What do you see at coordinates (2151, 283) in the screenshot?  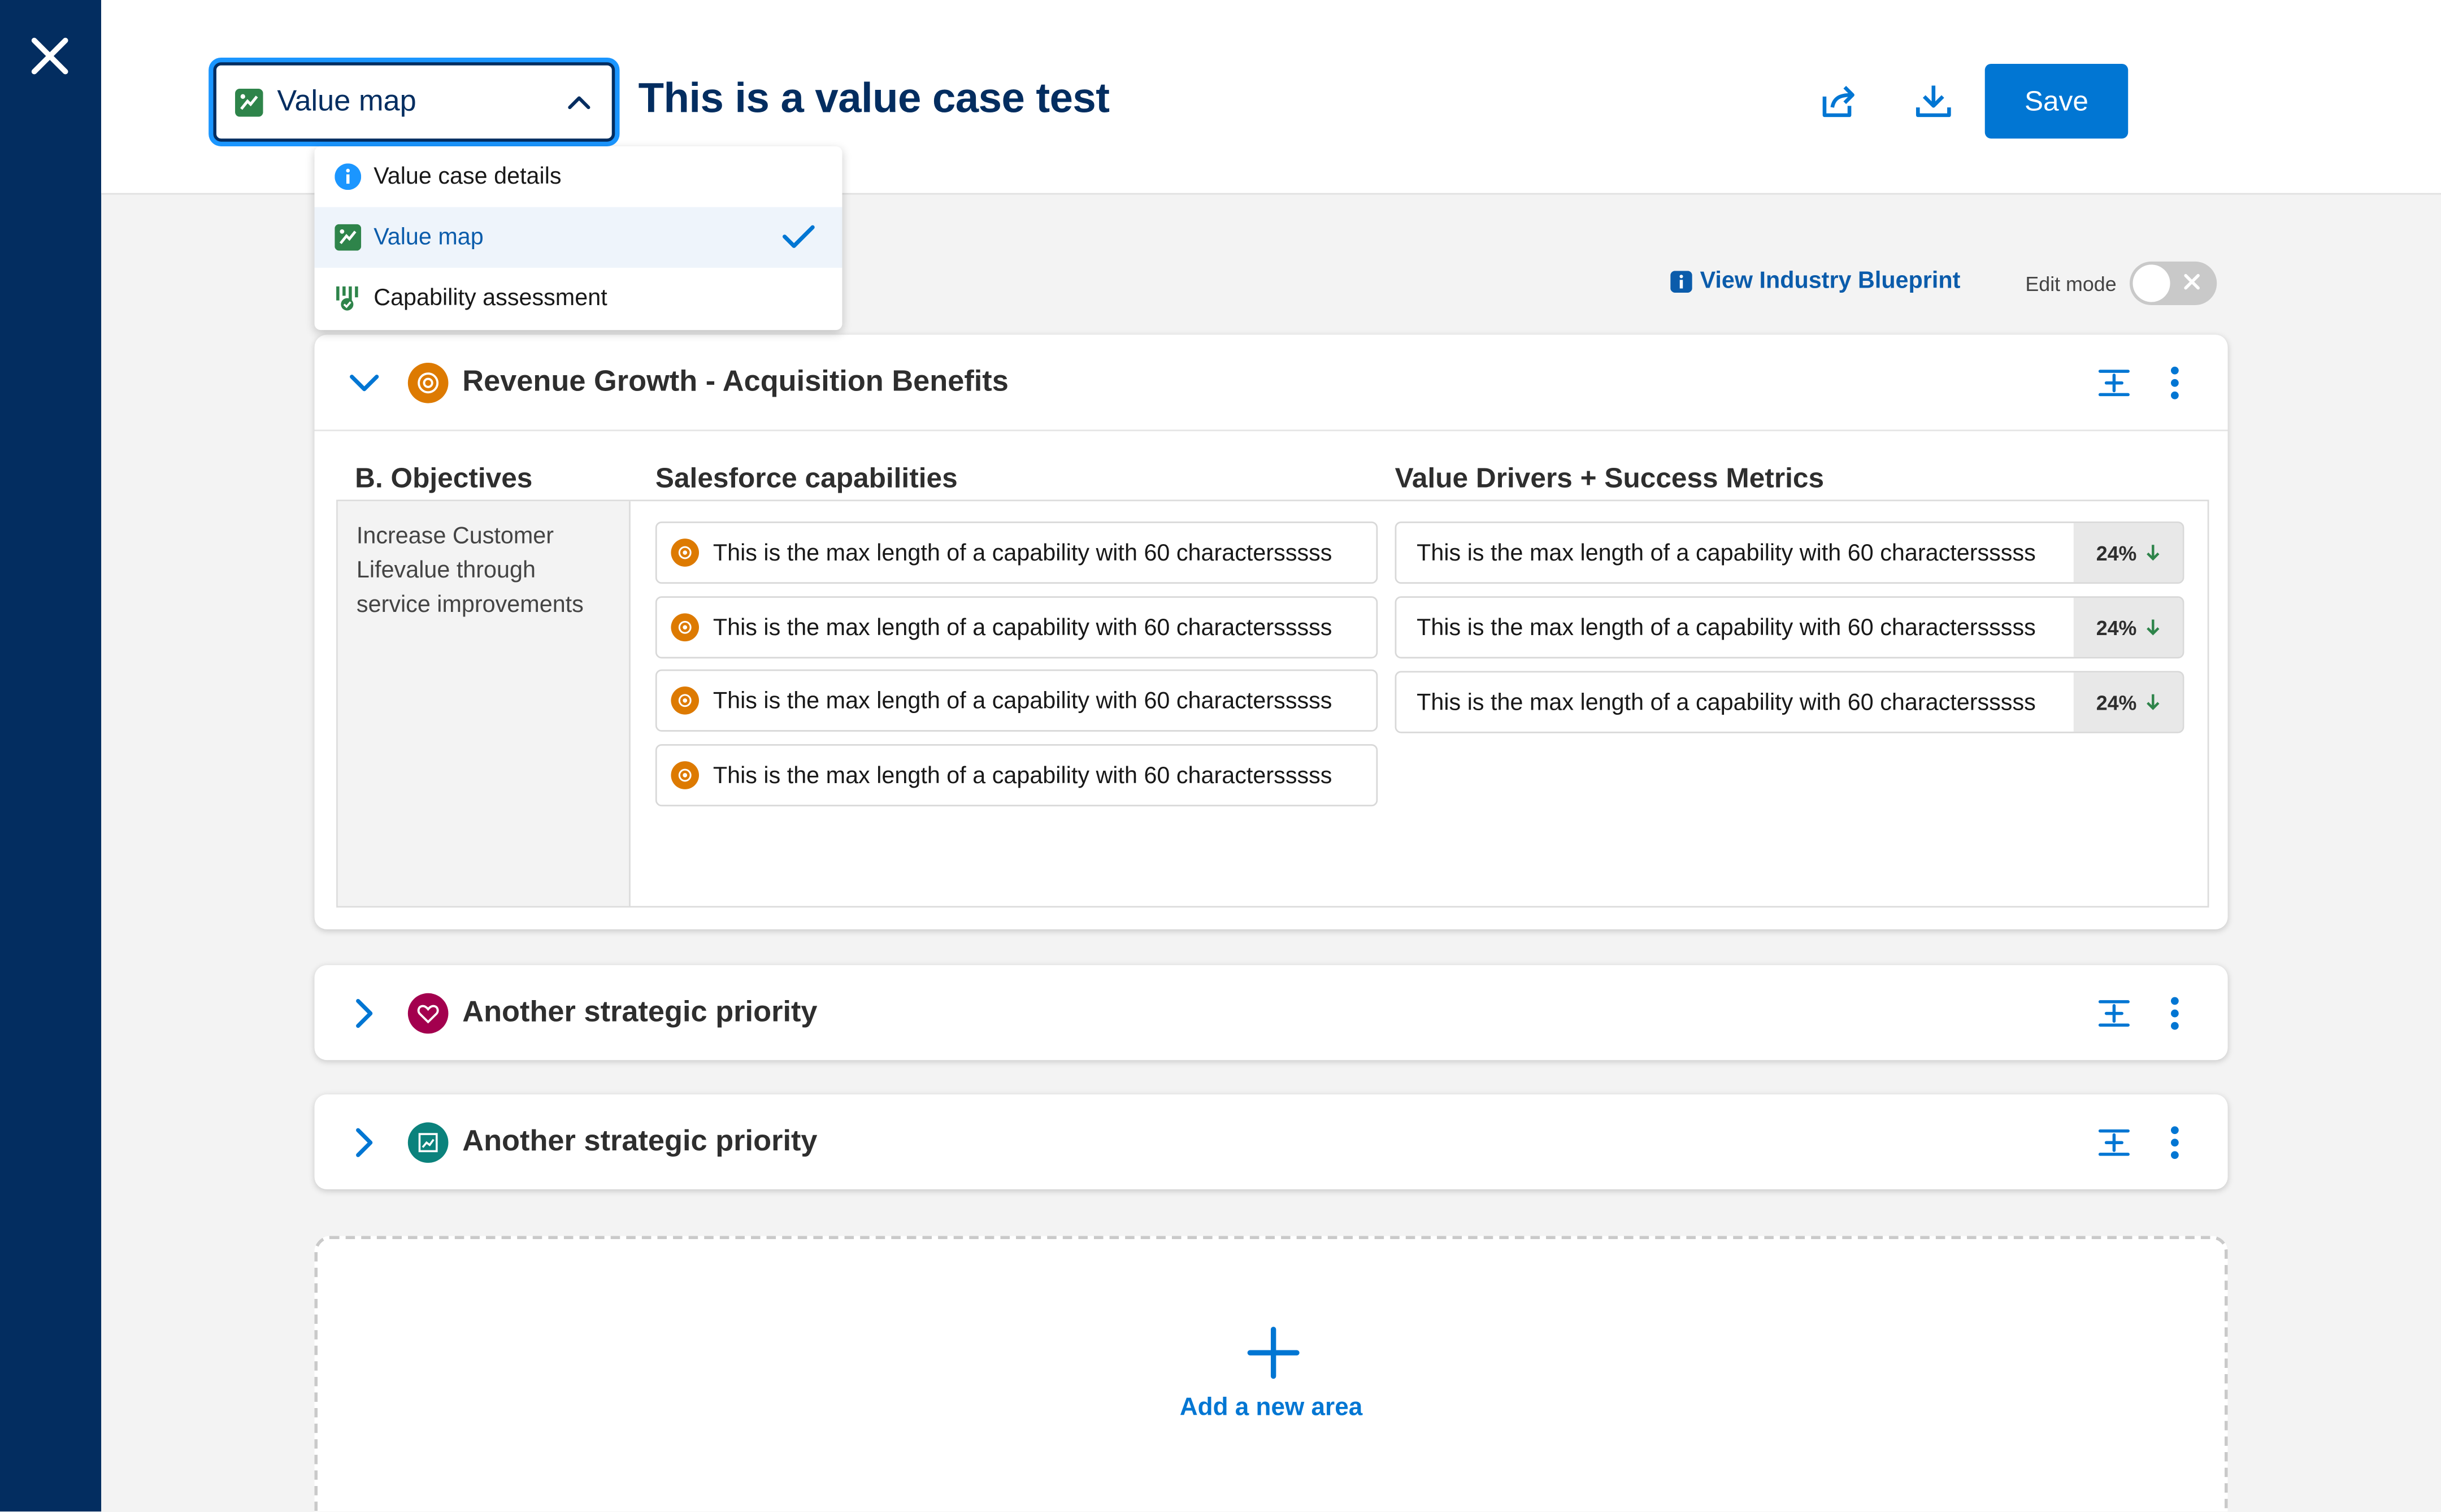 I see `toggle-knob` at bounding box center [2151, 283].